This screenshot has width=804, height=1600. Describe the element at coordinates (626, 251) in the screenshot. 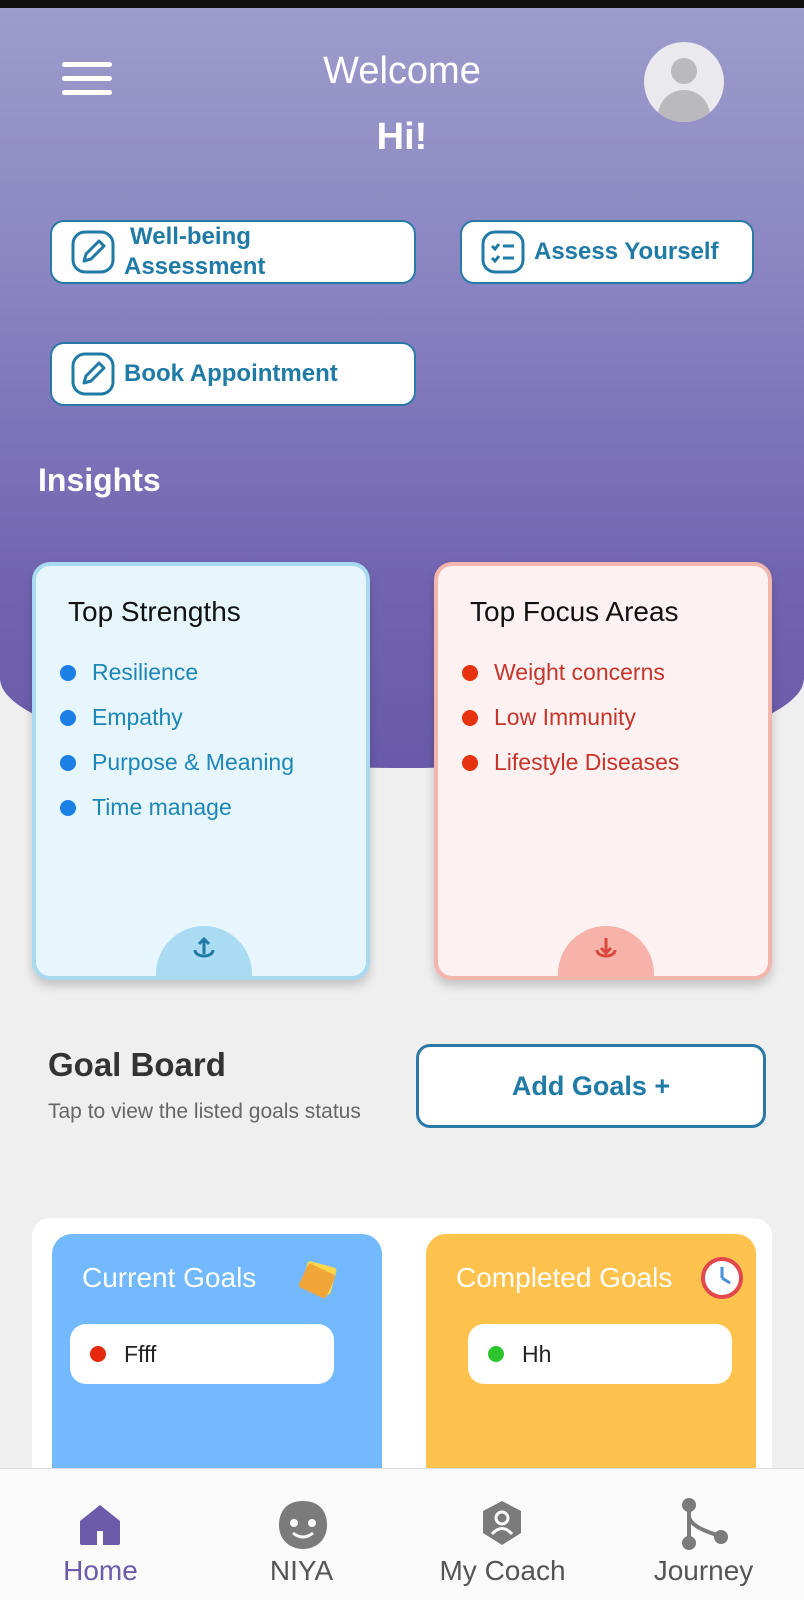

I see `assess-label: Assess Yourself` at that location.